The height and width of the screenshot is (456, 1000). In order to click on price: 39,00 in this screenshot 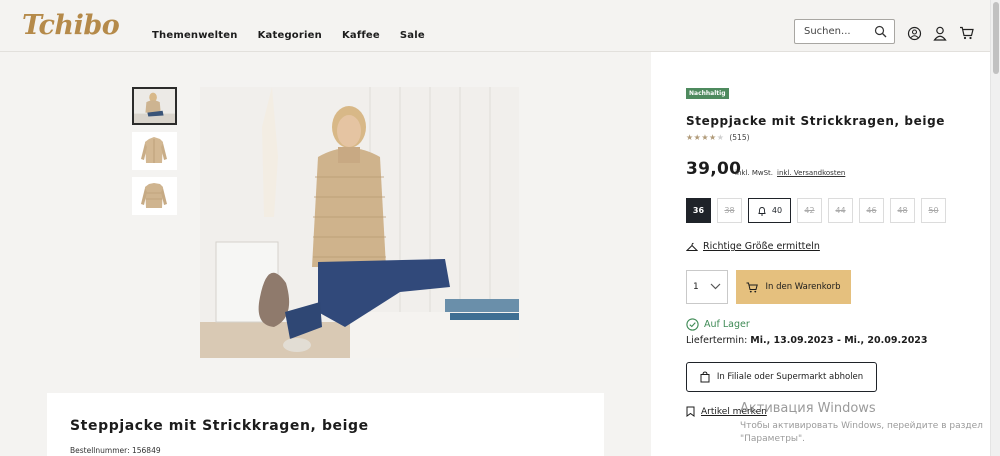, I will do `click(714, 169)`.